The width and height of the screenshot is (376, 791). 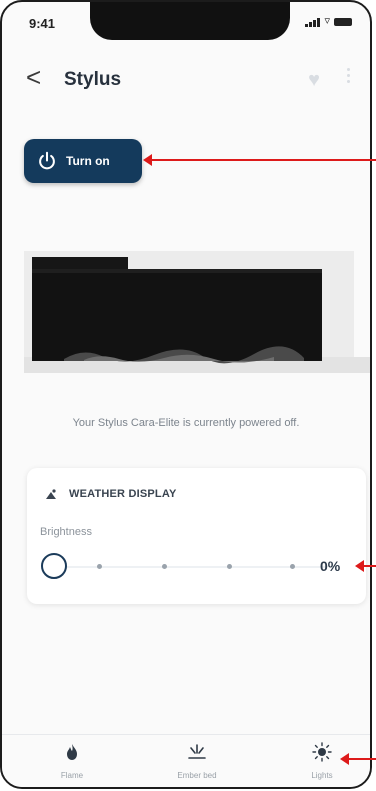 I want to click on turn-on-label: Turn on, so click(x=88, y=161).